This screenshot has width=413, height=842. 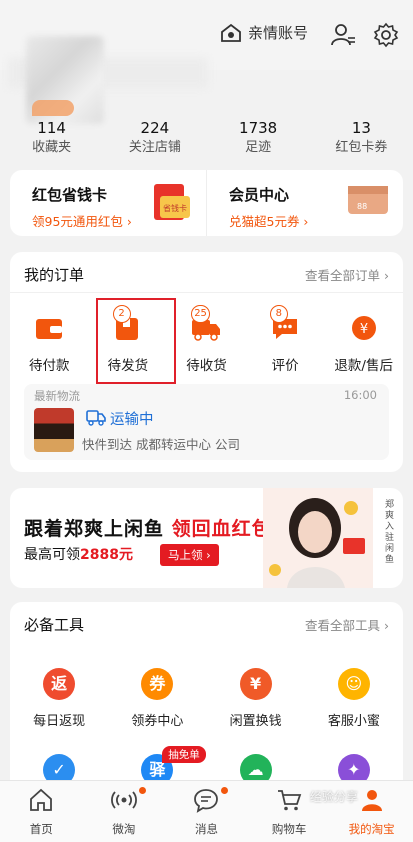 I want to click on product-thumbnail, so click(x=54, y=430).